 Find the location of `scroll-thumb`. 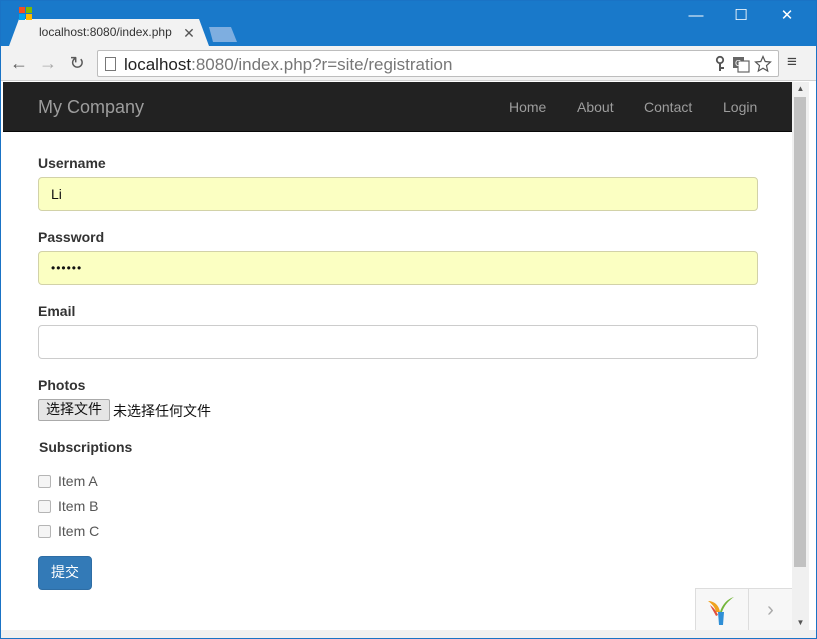

scroll-thumb is located at coordinates (800, 332).